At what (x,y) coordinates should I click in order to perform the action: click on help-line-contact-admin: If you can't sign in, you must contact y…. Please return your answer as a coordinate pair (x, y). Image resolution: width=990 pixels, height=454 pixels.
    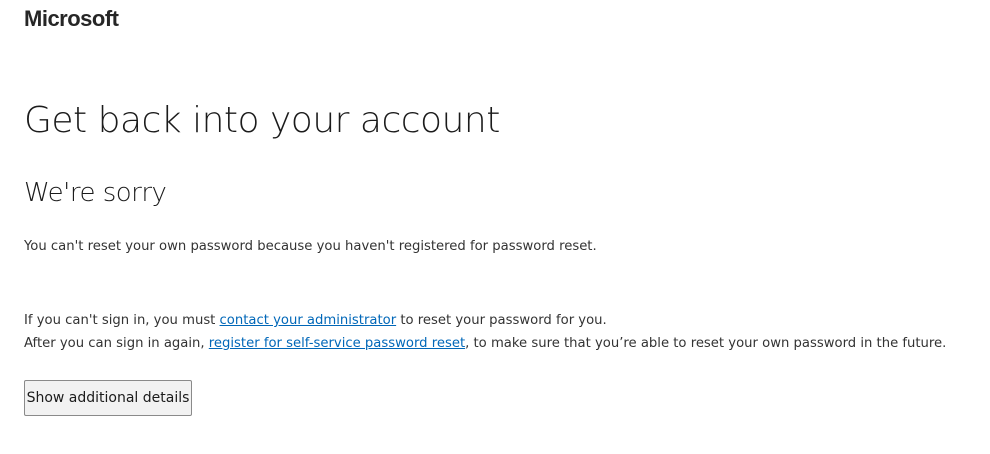
    Looking at the image, I should click on (315, 320).